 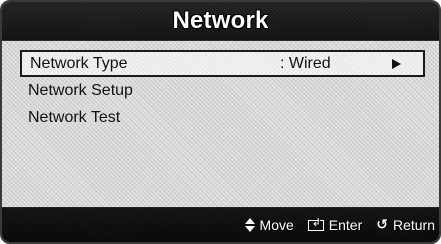 What do you see at coordinates (382, 225) in the screenshot?
I see `return-icon: ↺` at bounding box center [382, 225].